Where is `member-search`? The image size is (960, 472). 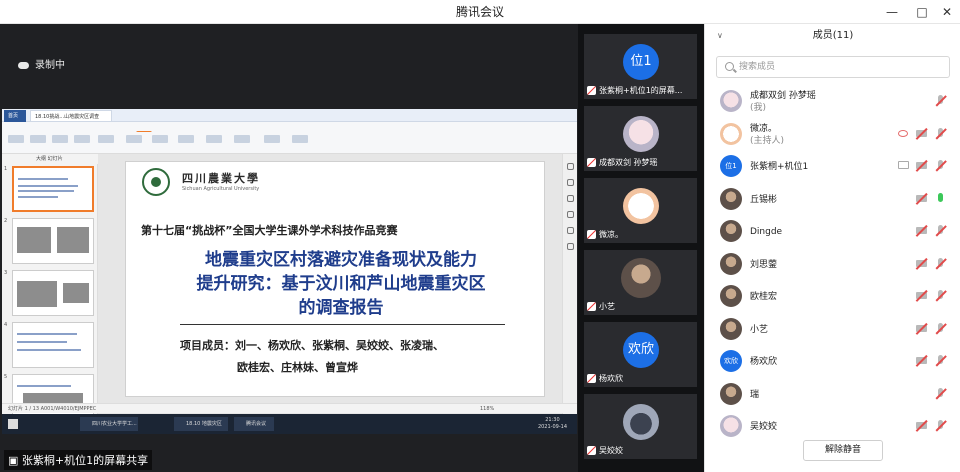 member-search is located at coordinates (833, 67).